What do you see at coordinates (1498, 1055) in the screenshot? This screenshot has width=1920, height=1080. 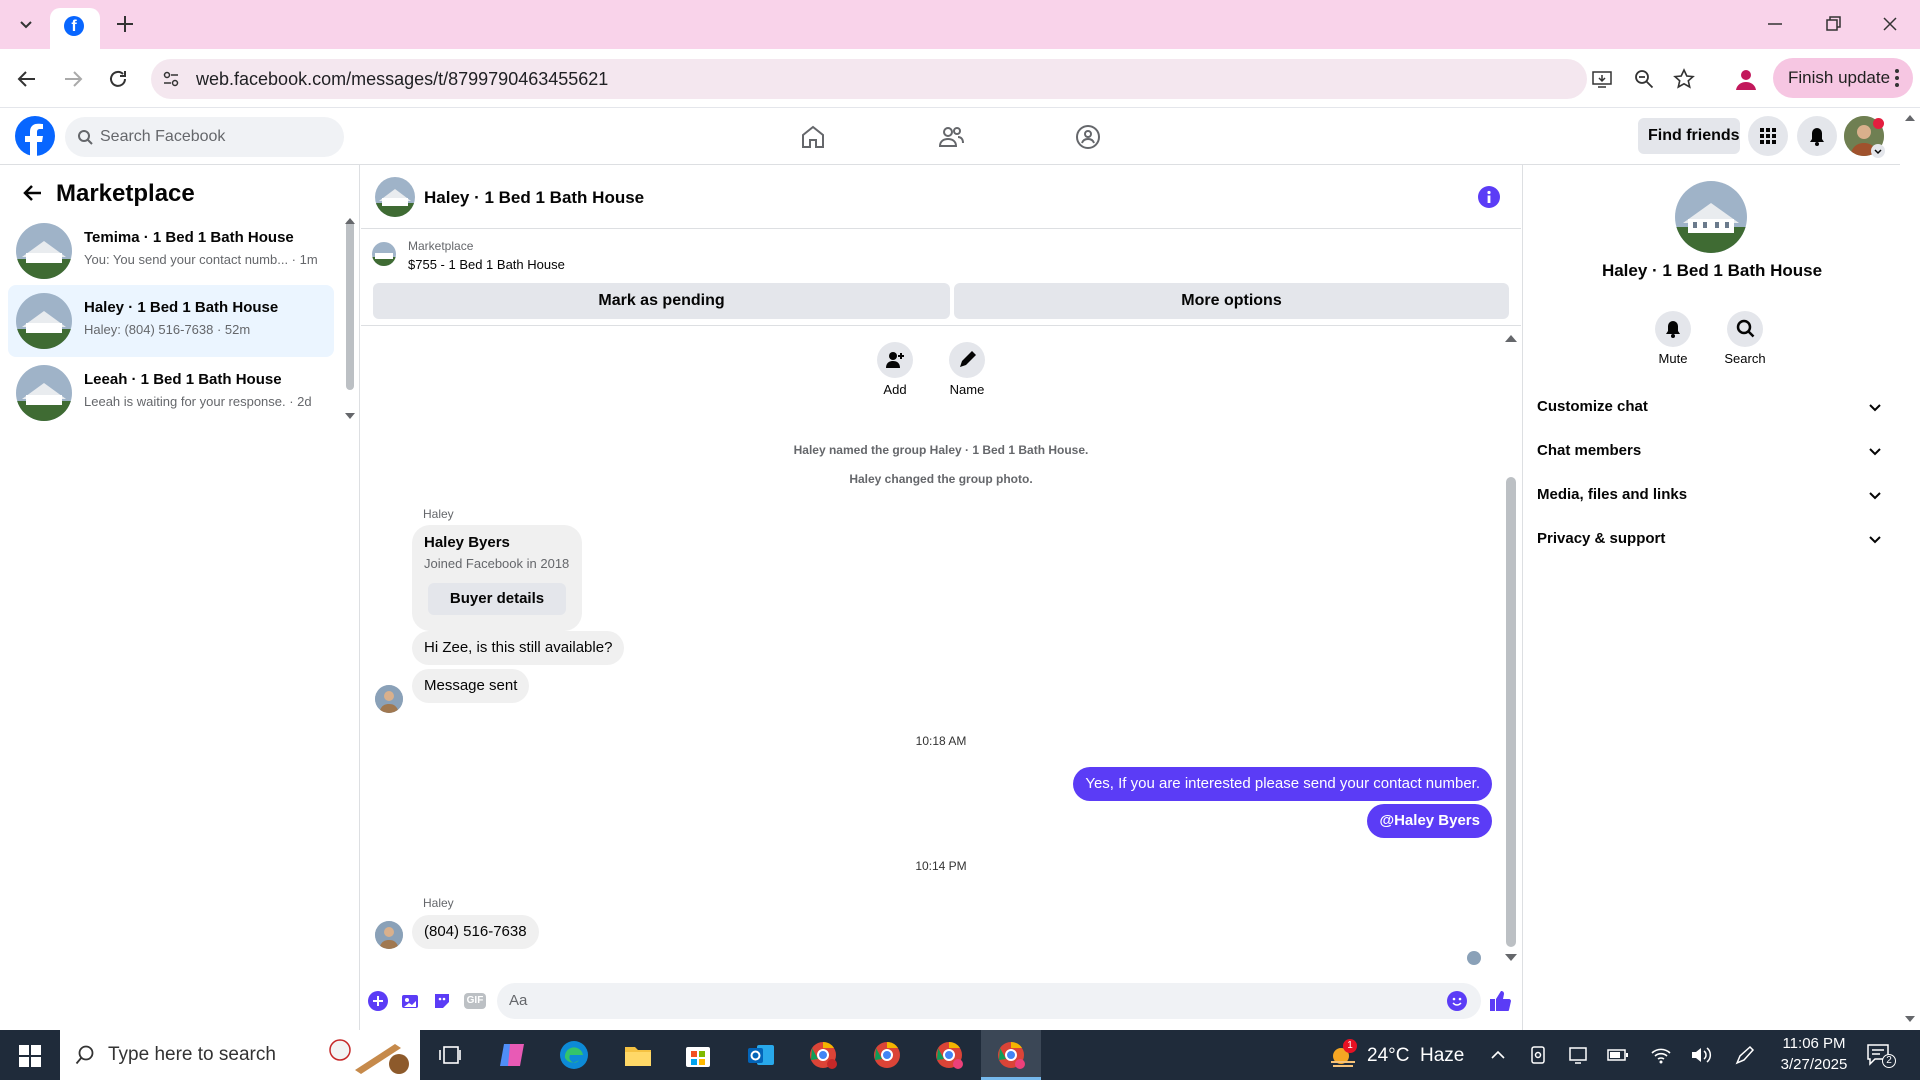 I see `show-hidden-icons-icon` at bounding box center [1498, 1055].